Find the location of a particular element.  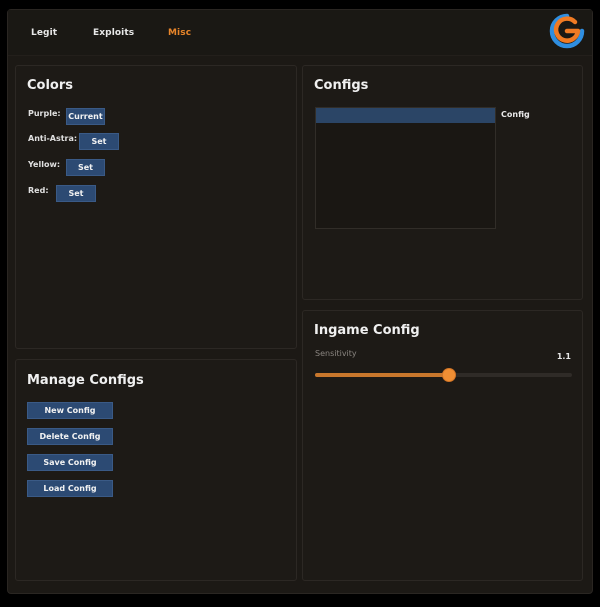

purple-current-button: Current is located at coordinates (85, 116).